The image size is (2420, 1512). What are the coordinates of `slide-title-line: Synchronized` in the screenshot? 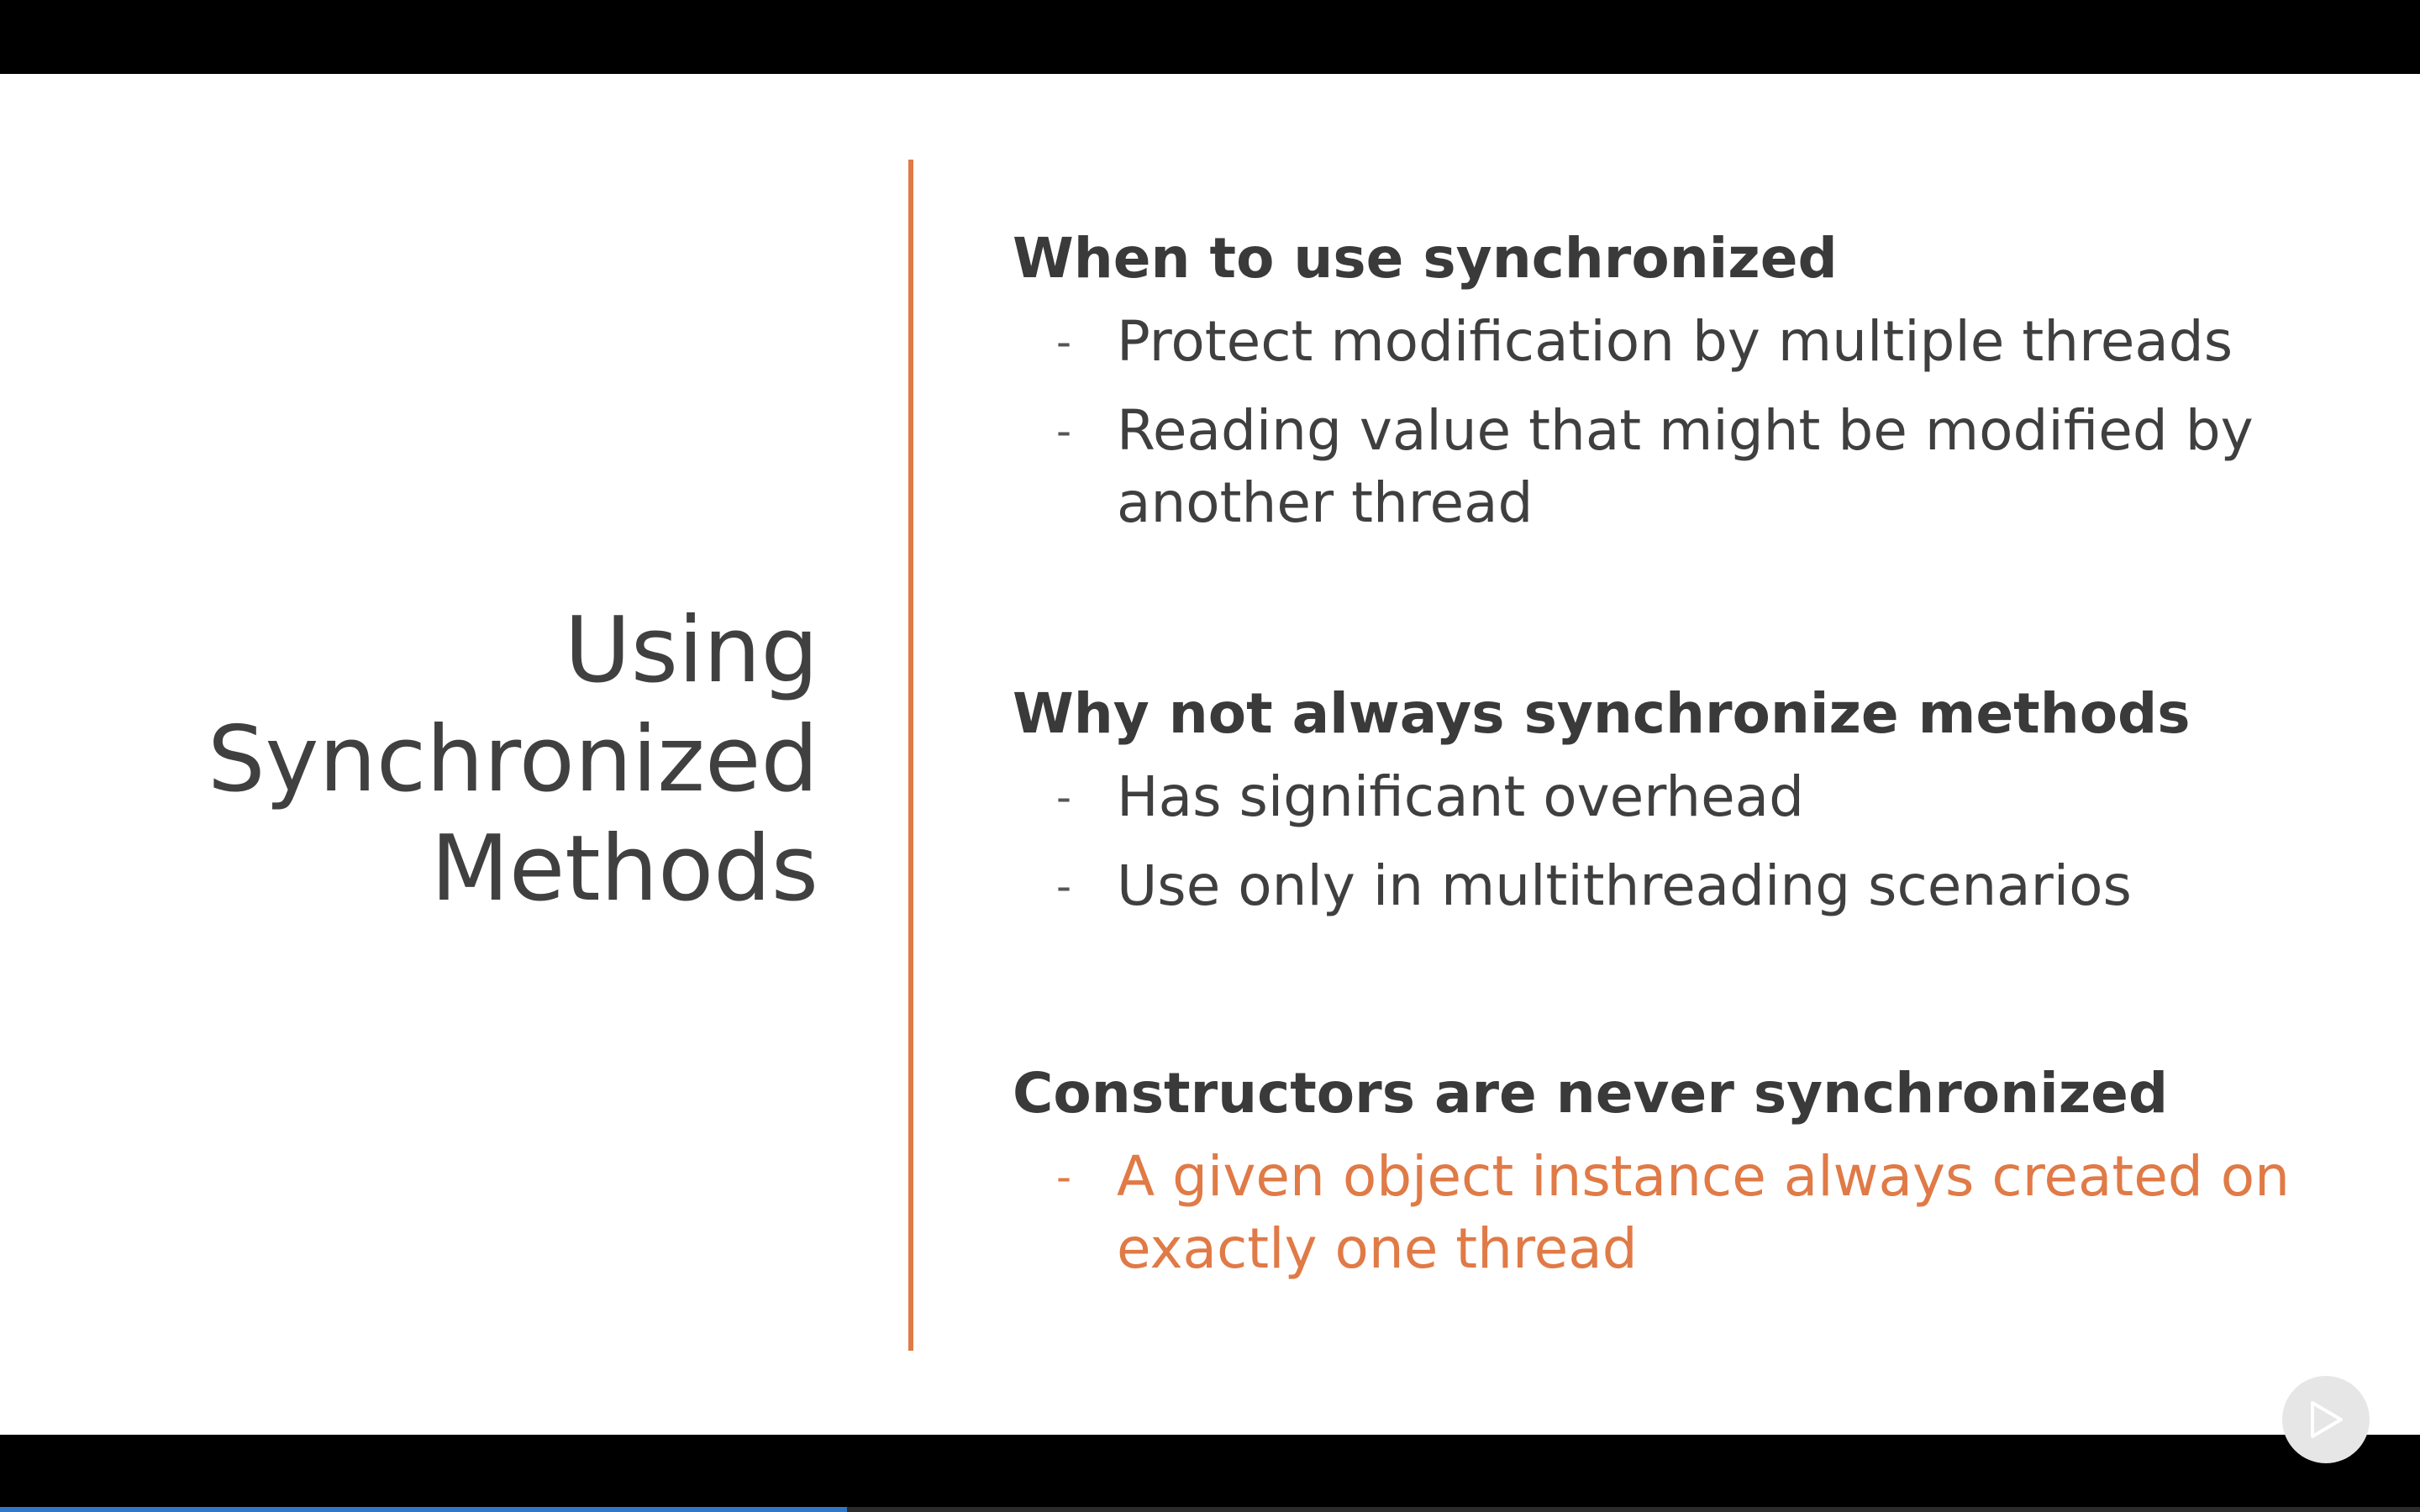 It's located at (513, 759).